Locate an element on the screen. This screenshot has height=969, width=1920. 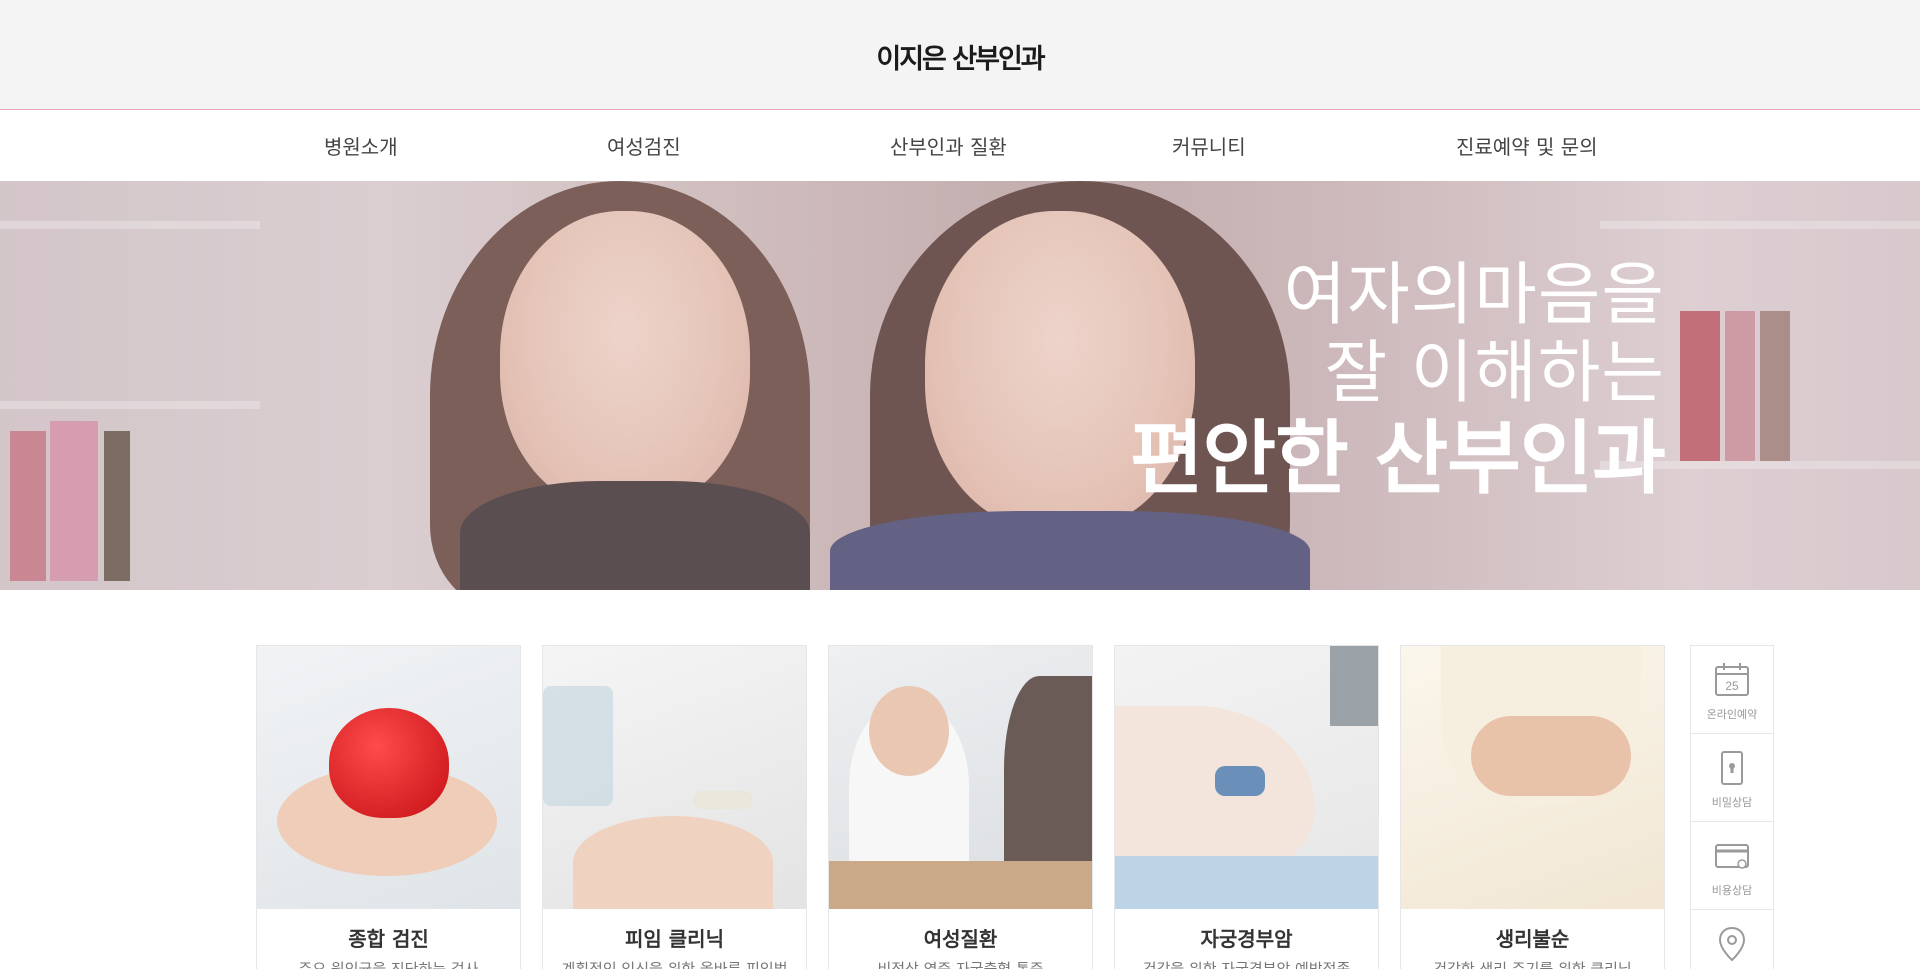
hands-icon is located at coordinates (1551, 756).